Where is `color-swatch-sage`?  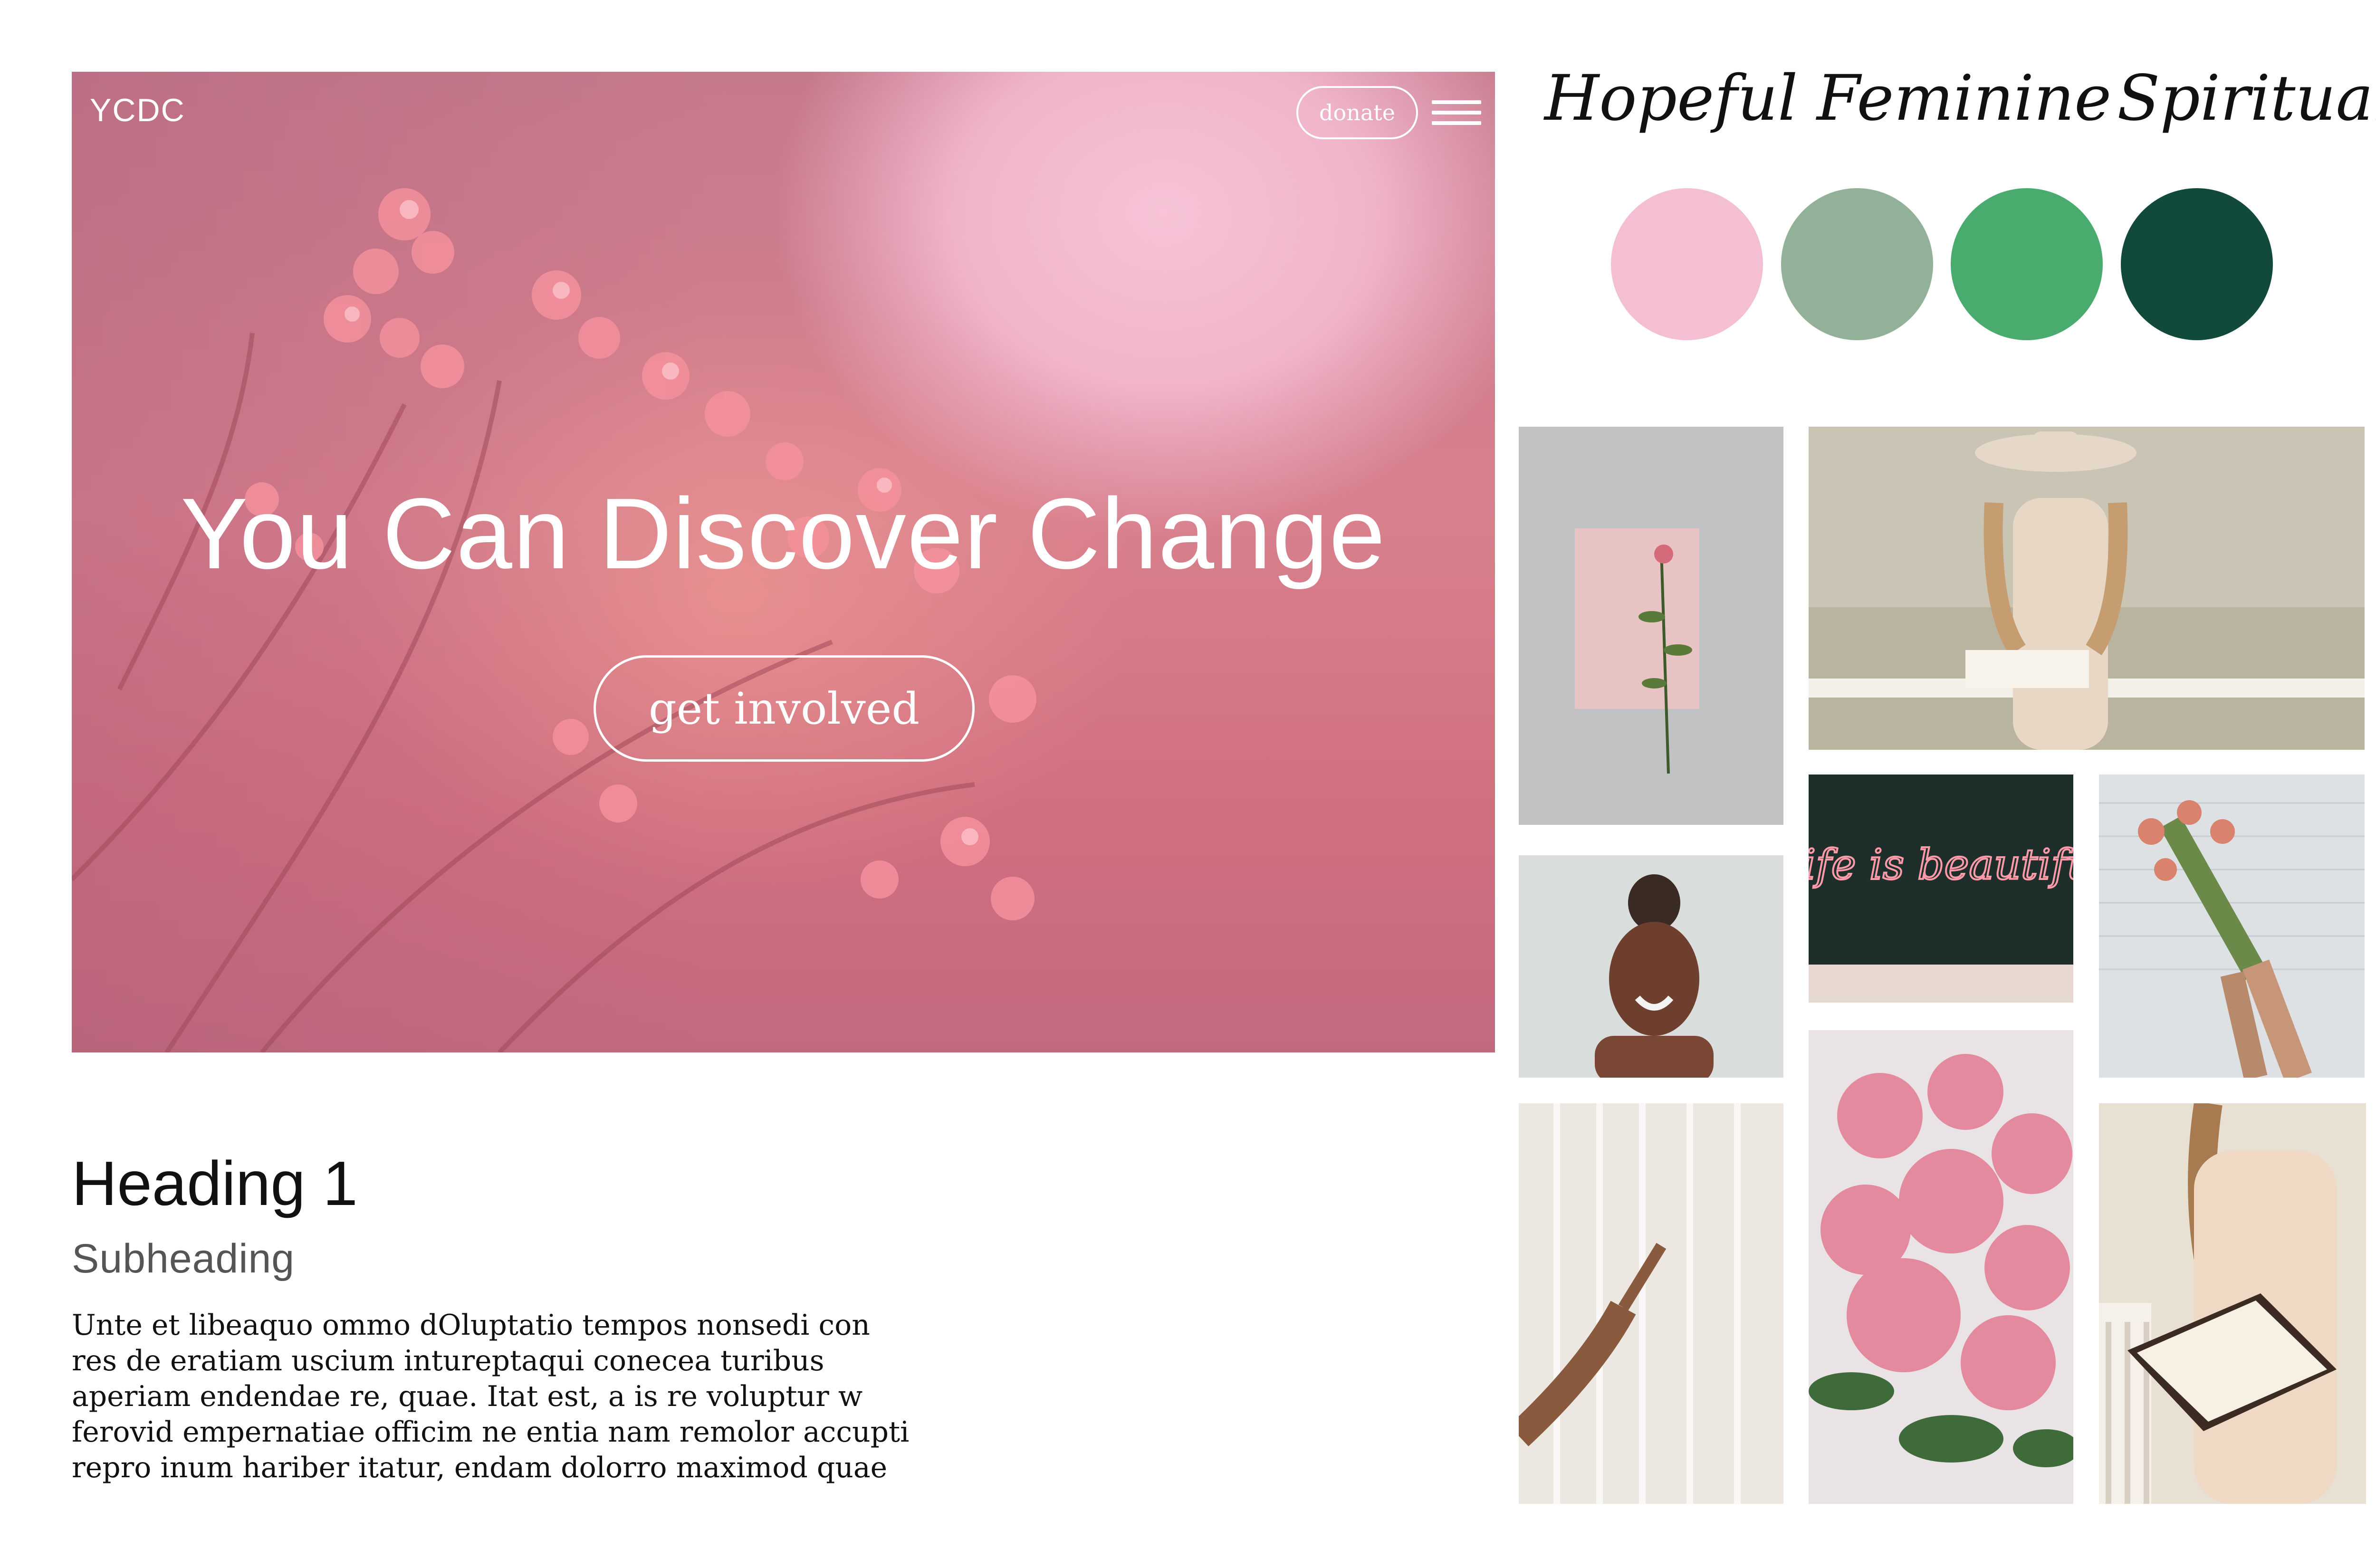
color-swatch-sage is located at coordinates (1857, 264).